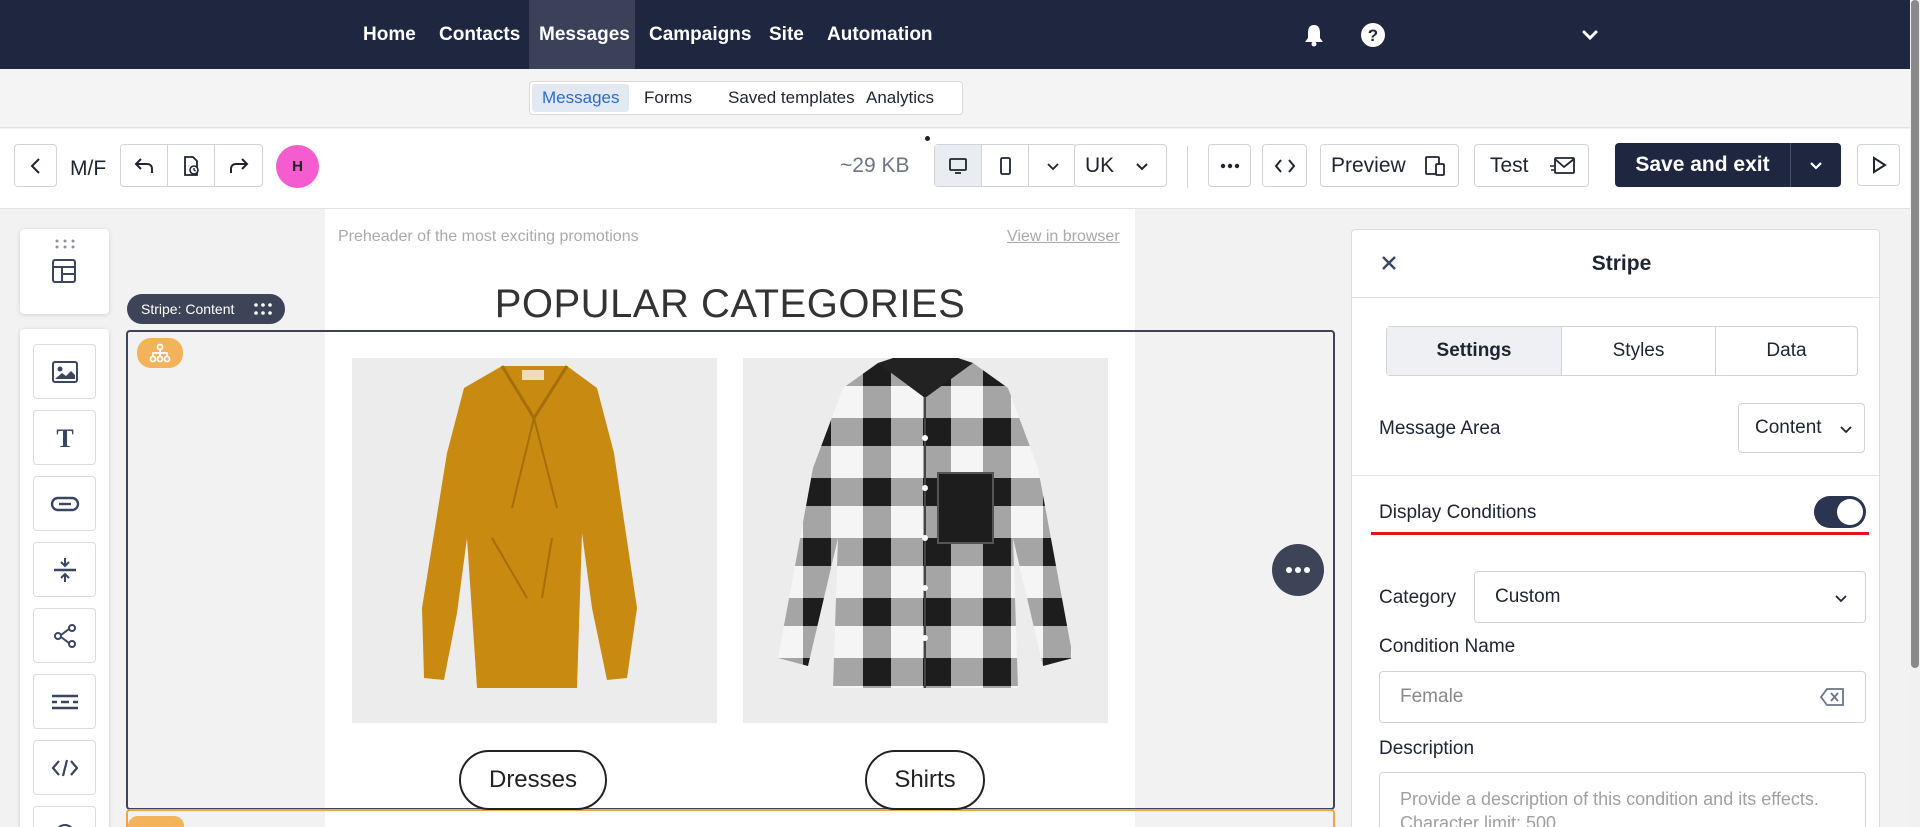  Describe the element at coordinates (1509, 165) in the screenshot. I see `test-label: Test` at that location.